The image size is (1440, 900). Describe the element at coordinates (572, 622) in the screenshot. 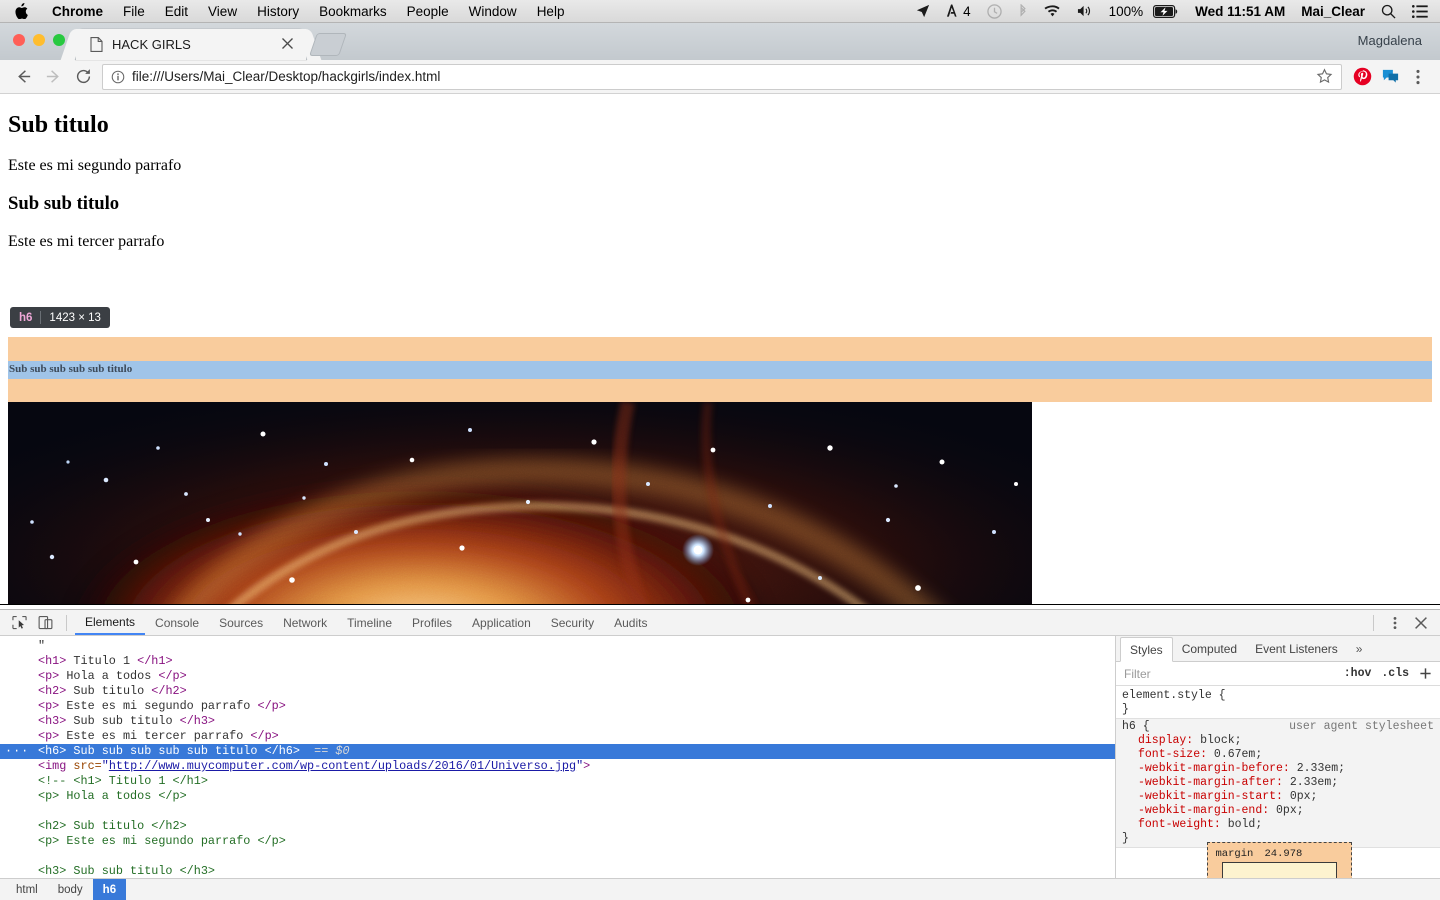

I see `tab-security: Security` at that location.